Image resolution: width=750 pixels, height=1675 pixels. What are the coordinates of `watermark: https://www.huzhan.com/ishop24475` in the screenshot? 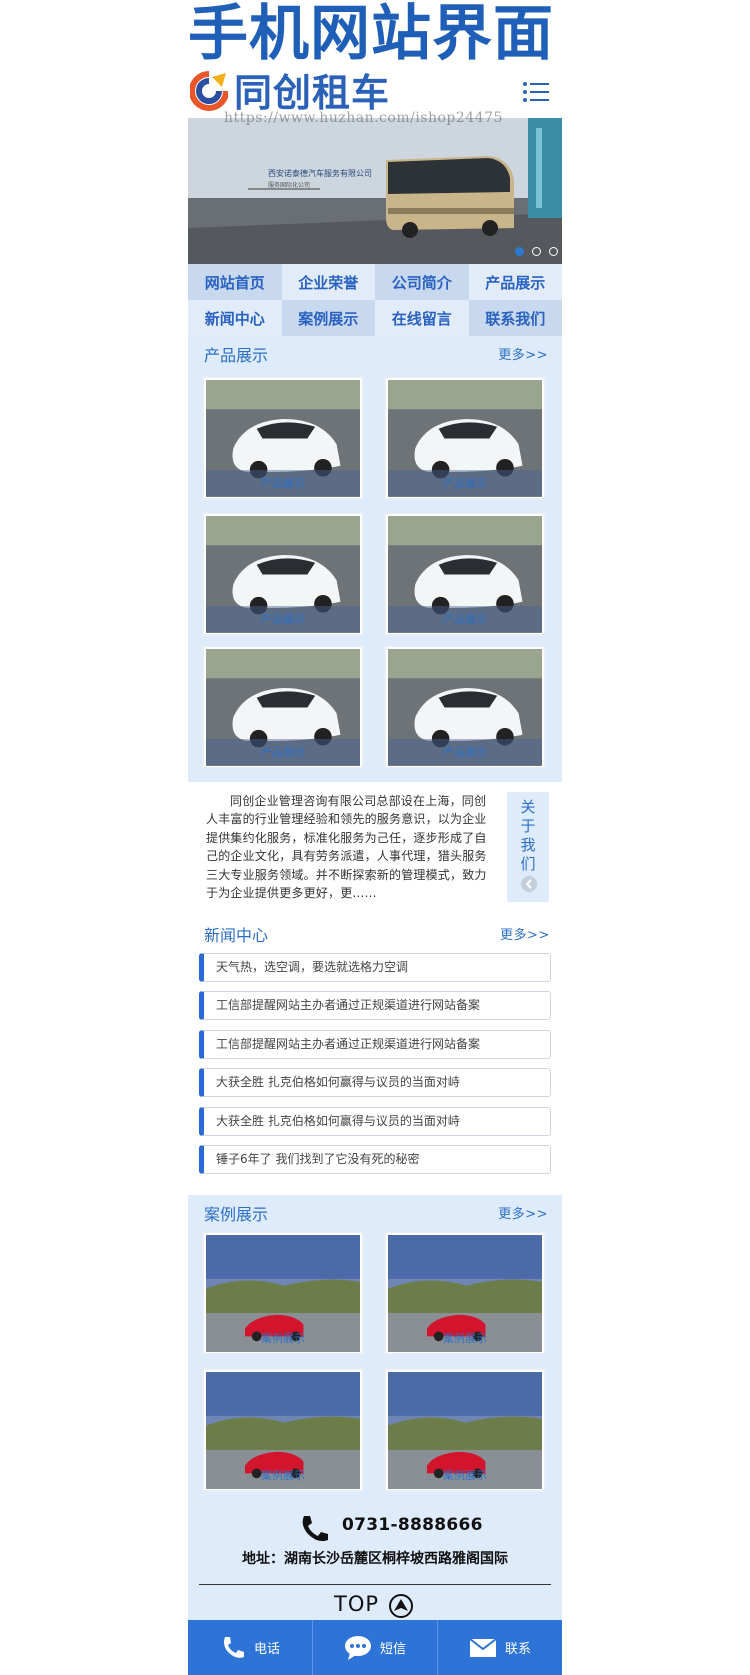 It's located at (363, 118).